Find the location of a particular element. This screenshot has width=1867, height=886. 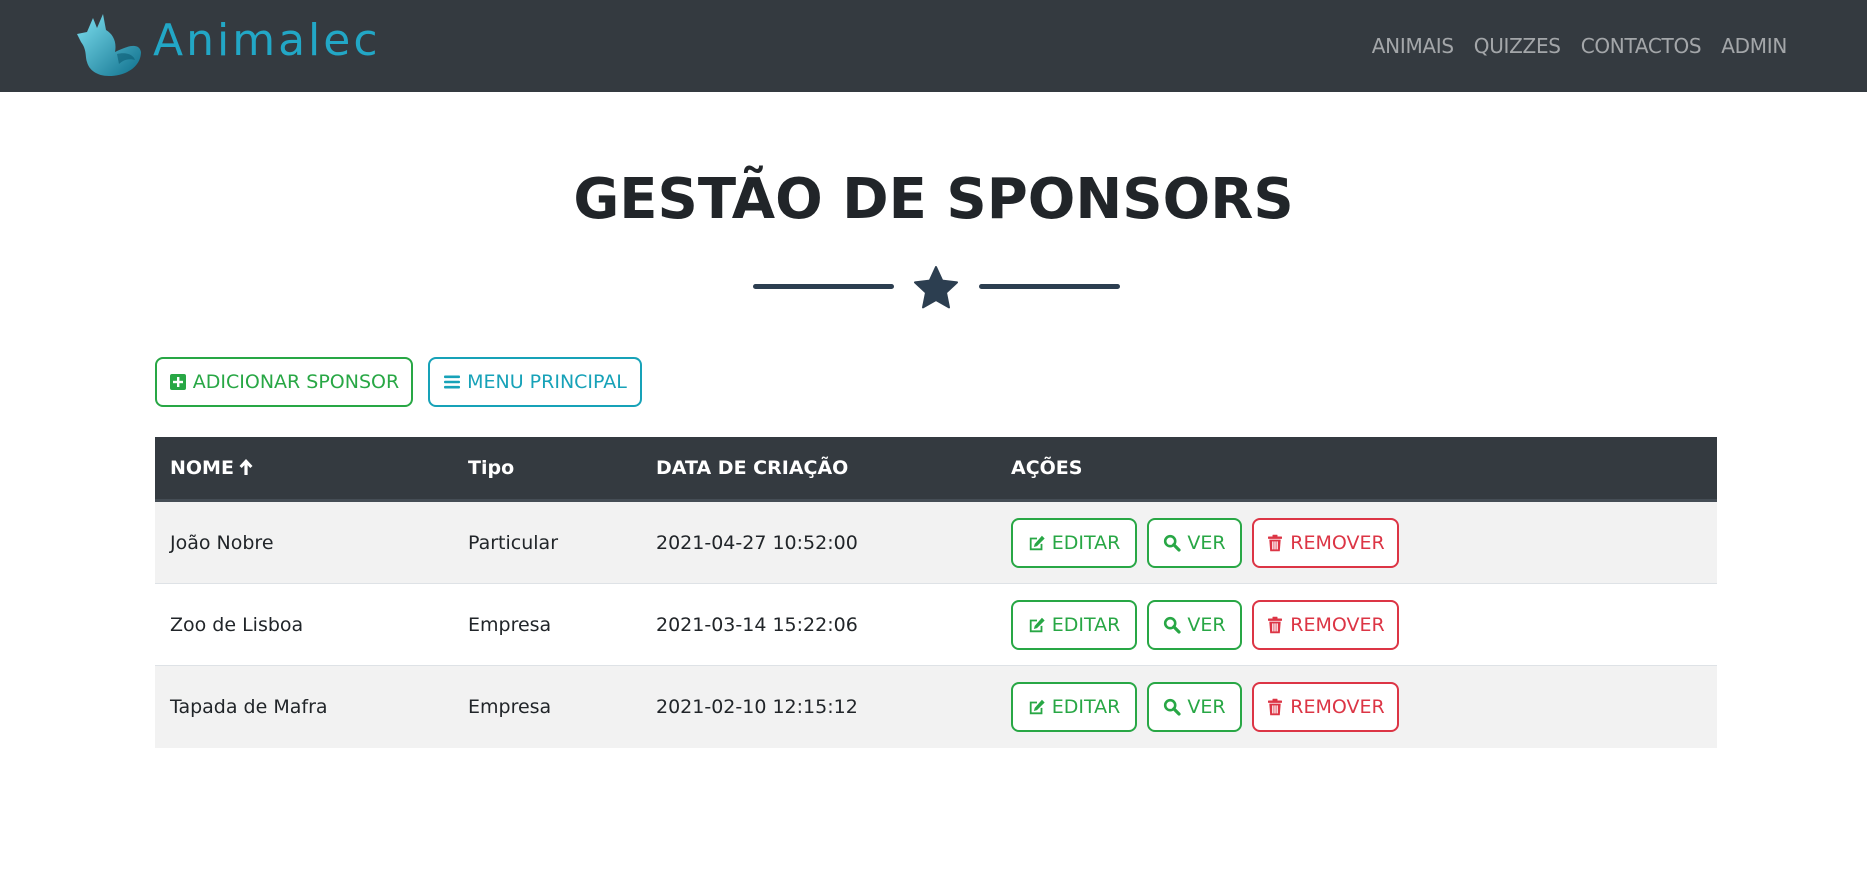

main-menu-button: MENU PRINCIPAL is located at coordinates (535, 382).